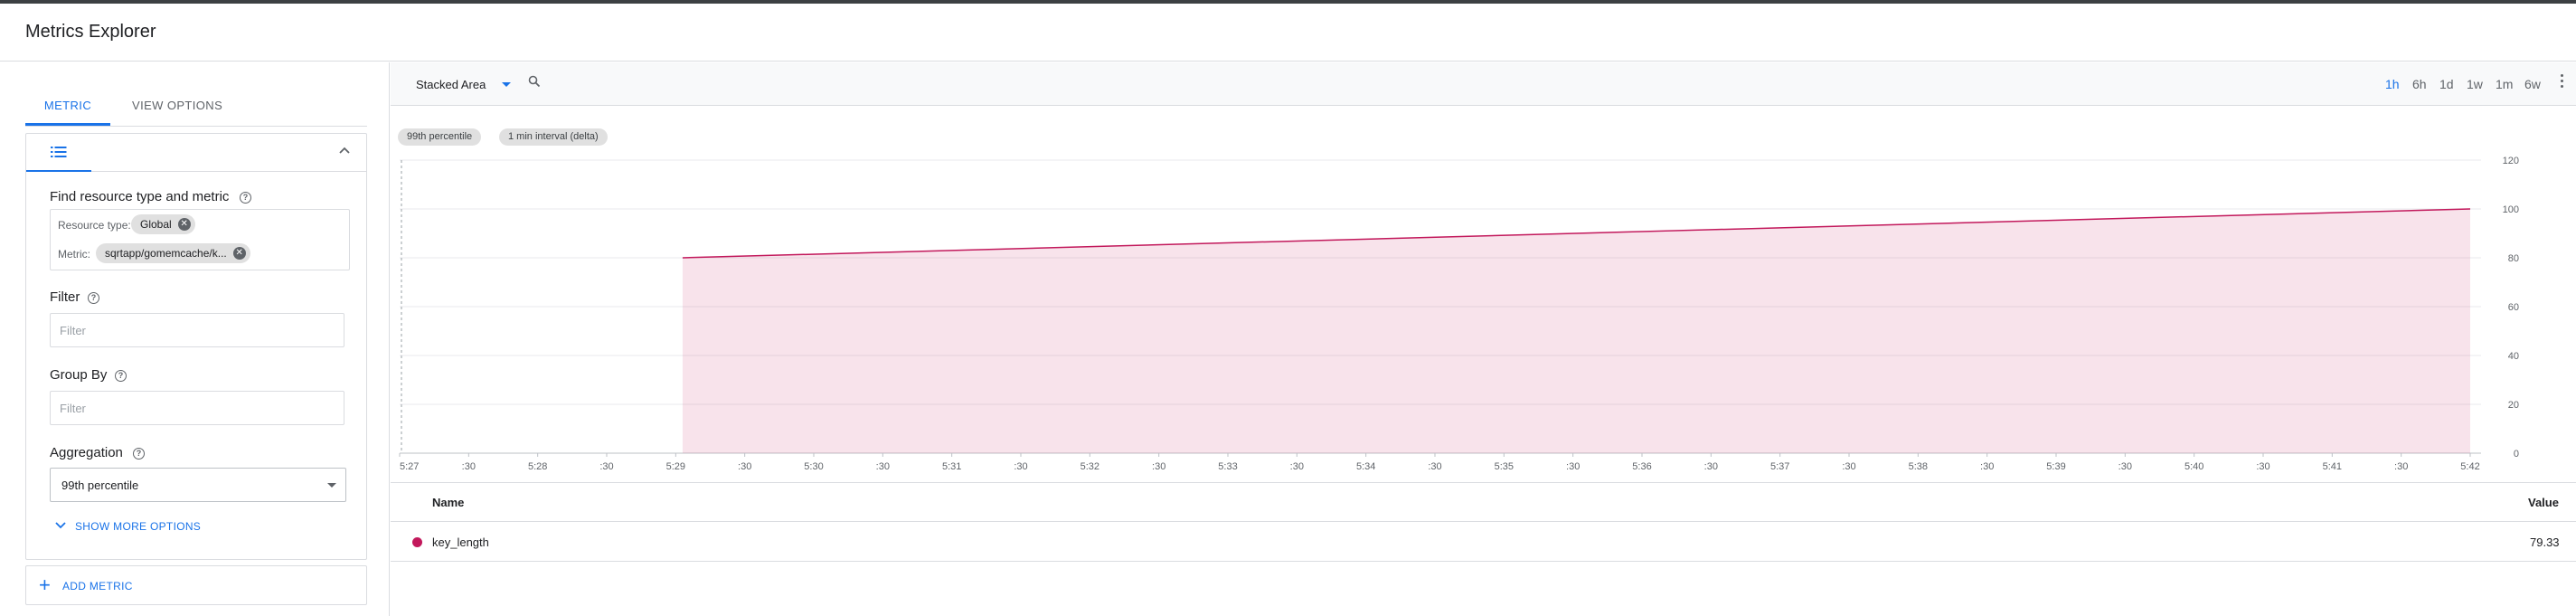  I want to click on x-tick-label: 5:27, so click(409, 467).